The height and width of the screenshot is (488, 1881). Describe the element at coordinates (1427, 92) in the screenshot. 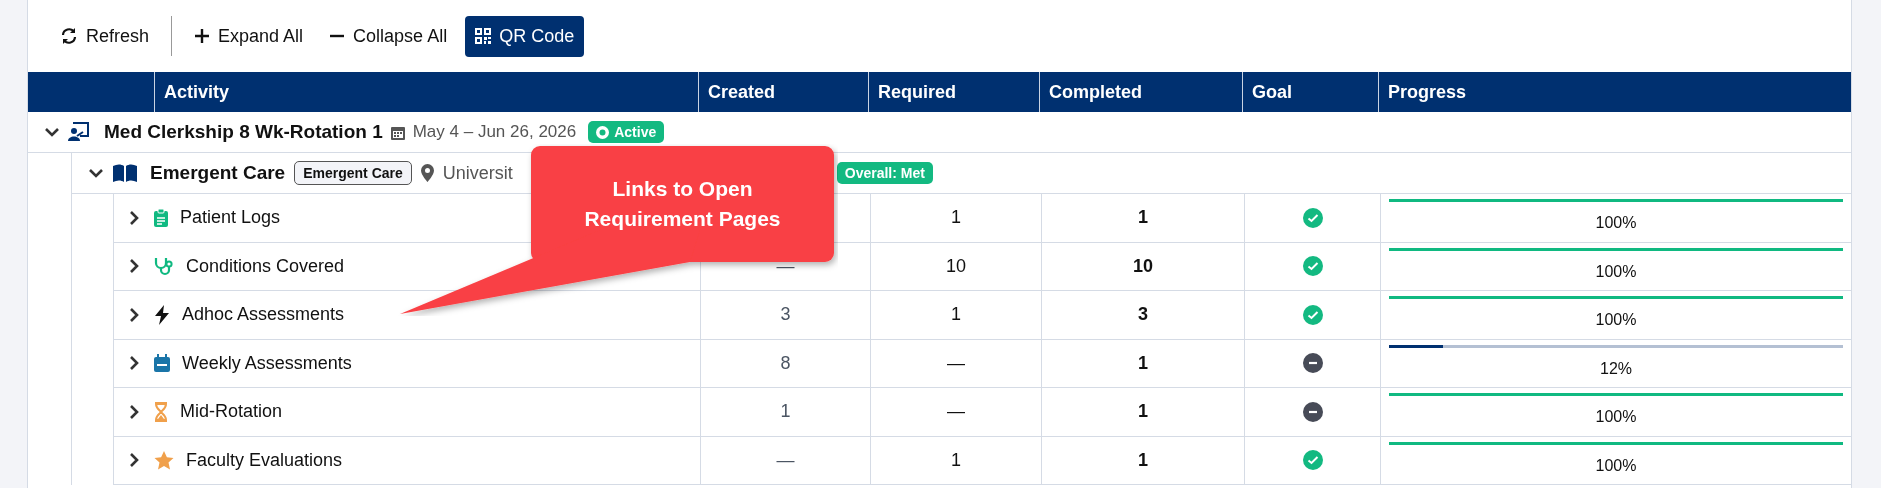

I see `column-header: Progress` at that location.